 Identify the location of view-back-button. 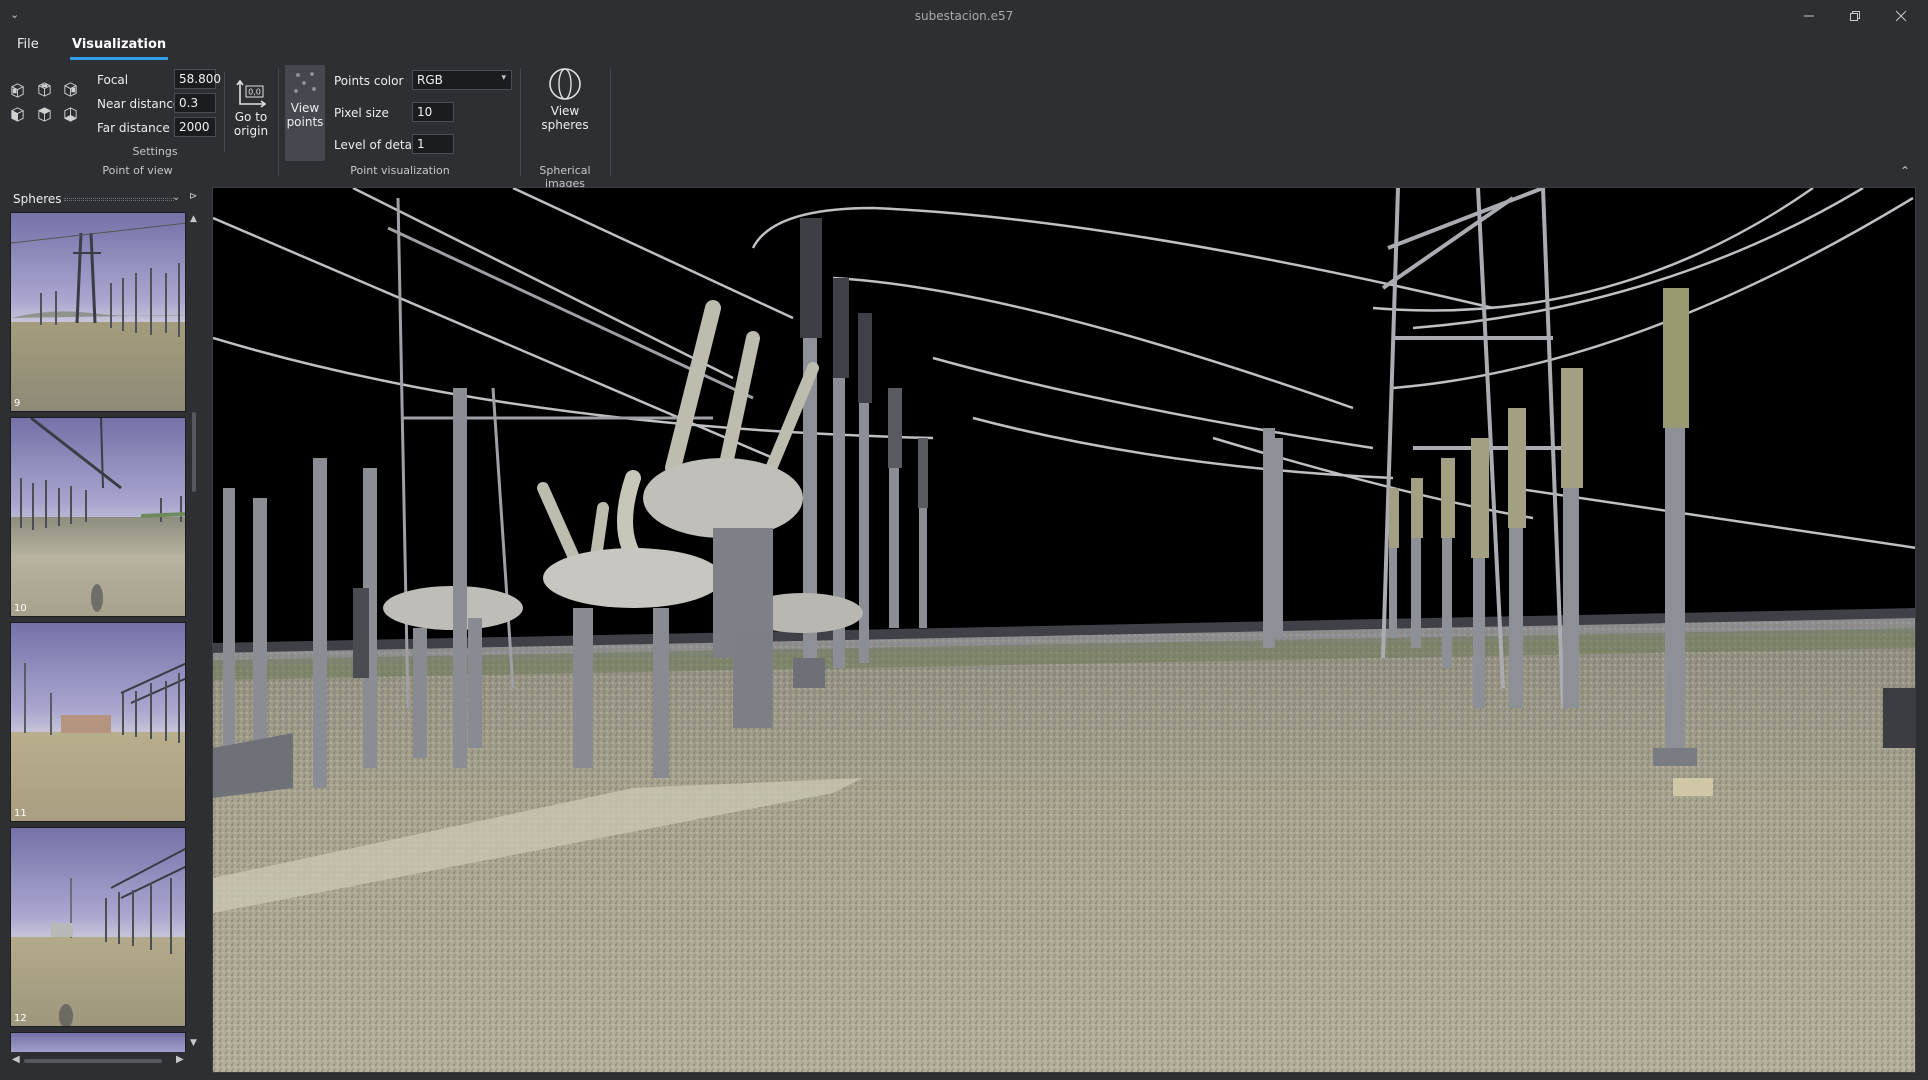
(44, 89).